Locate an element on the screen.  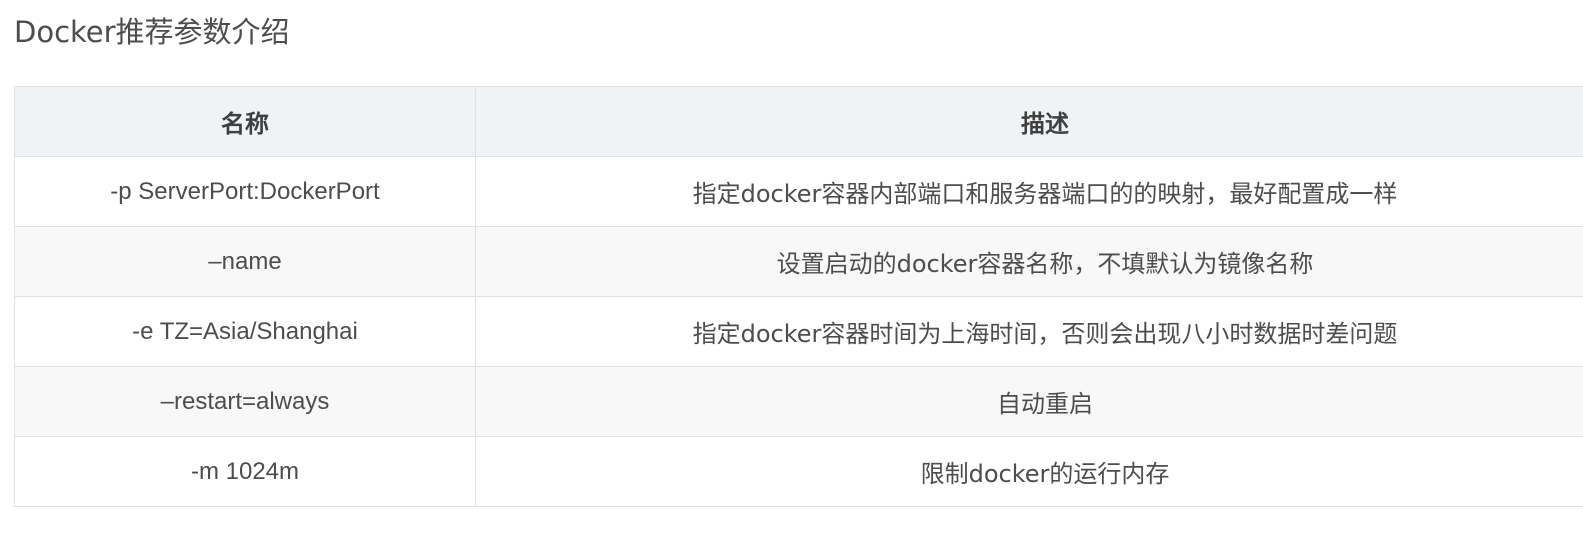
param-name-cell: -p ServerPort:DockerPort is located at coordinates (245, 191).